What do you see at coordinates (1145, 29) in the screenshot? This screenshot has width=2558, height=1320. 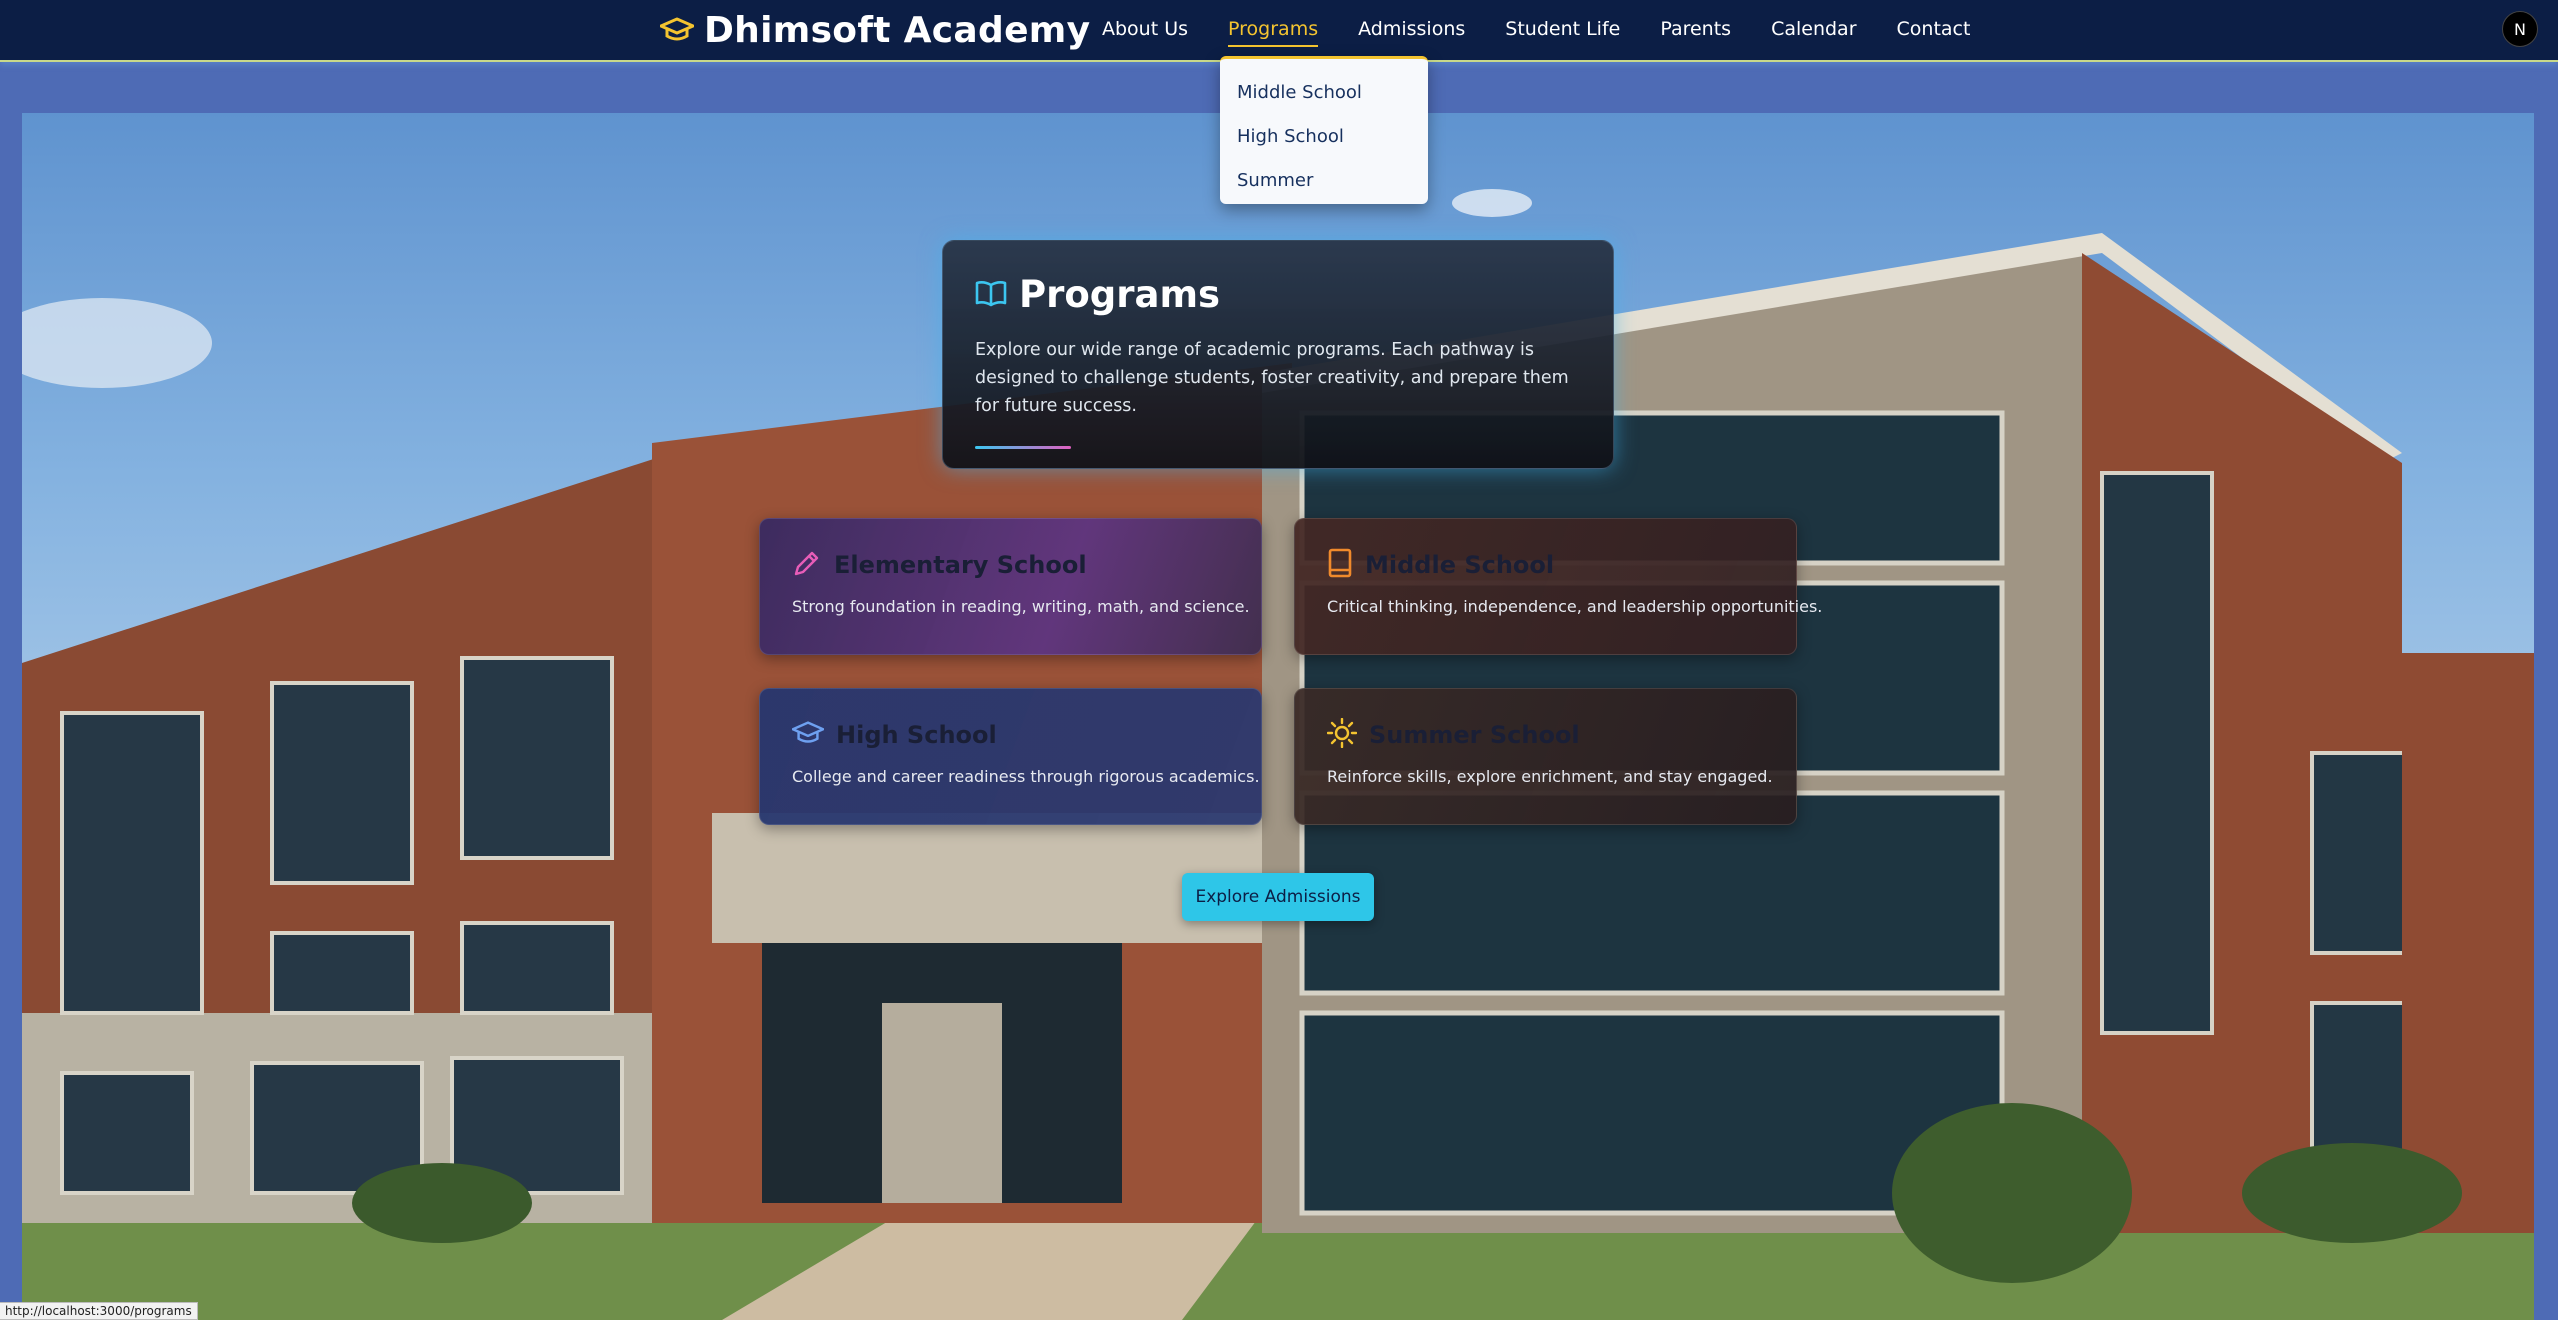 I see `nav-item-about-us: About Us` at bounding box center [1145, 29].